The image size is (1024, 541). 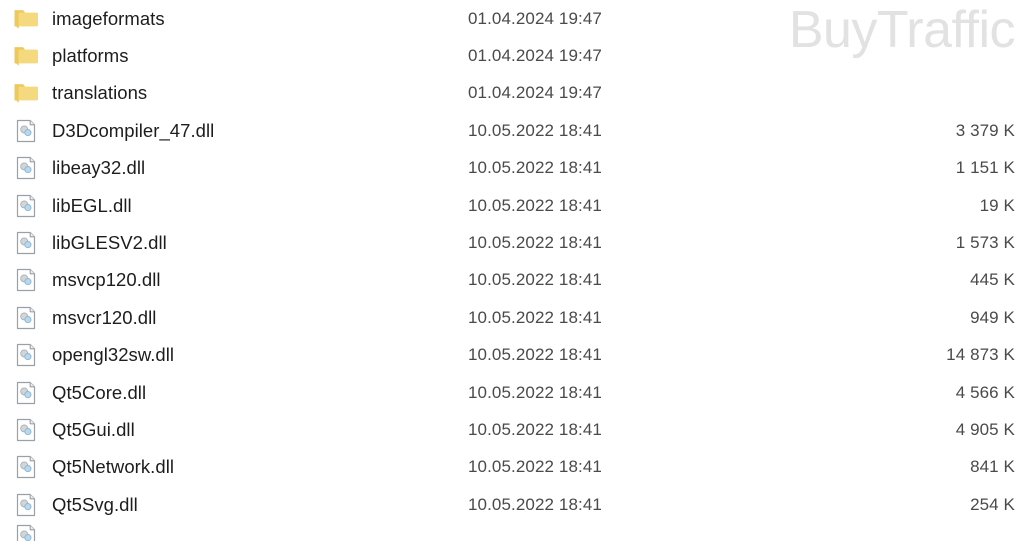 What do you see at coordinates (985, 243) in the screenshot?
I see `file-size: 1 573 K` at bounding box center [985, 243].